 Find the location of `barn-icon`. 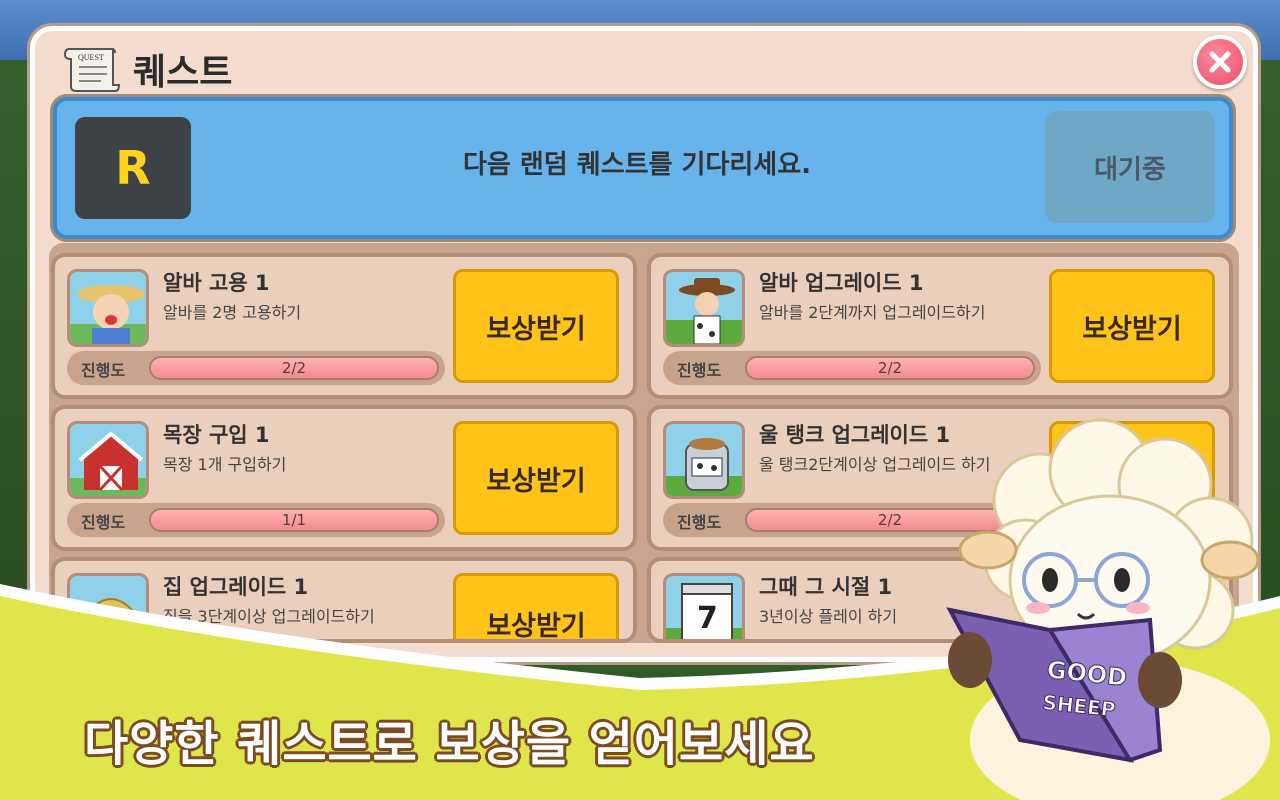

barn-icon is located at coordinates (108, 460).